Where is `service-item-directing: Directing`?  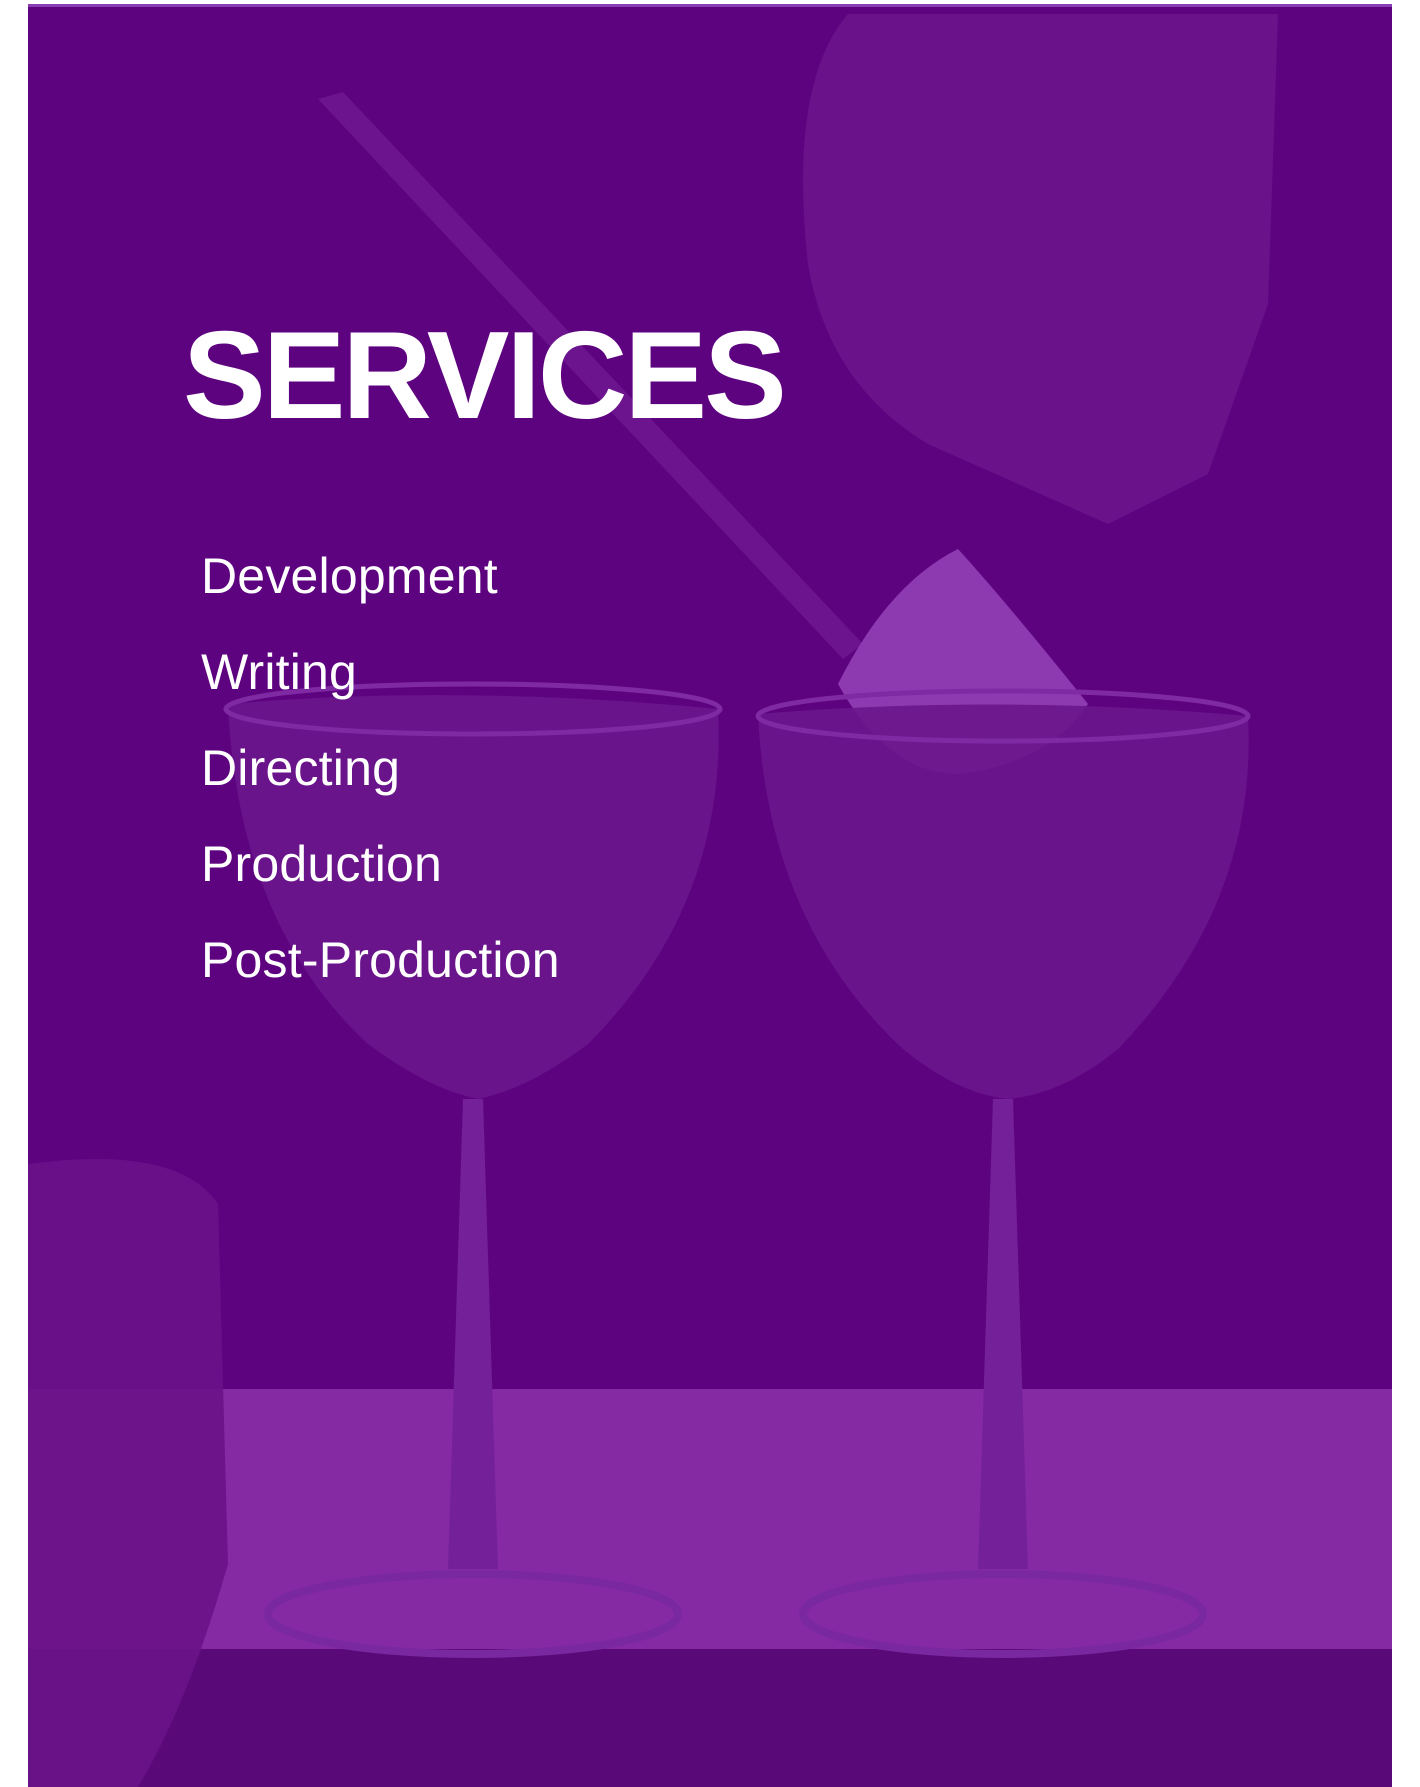
service-item-directing: Directing is located at coordinates (301, 768).